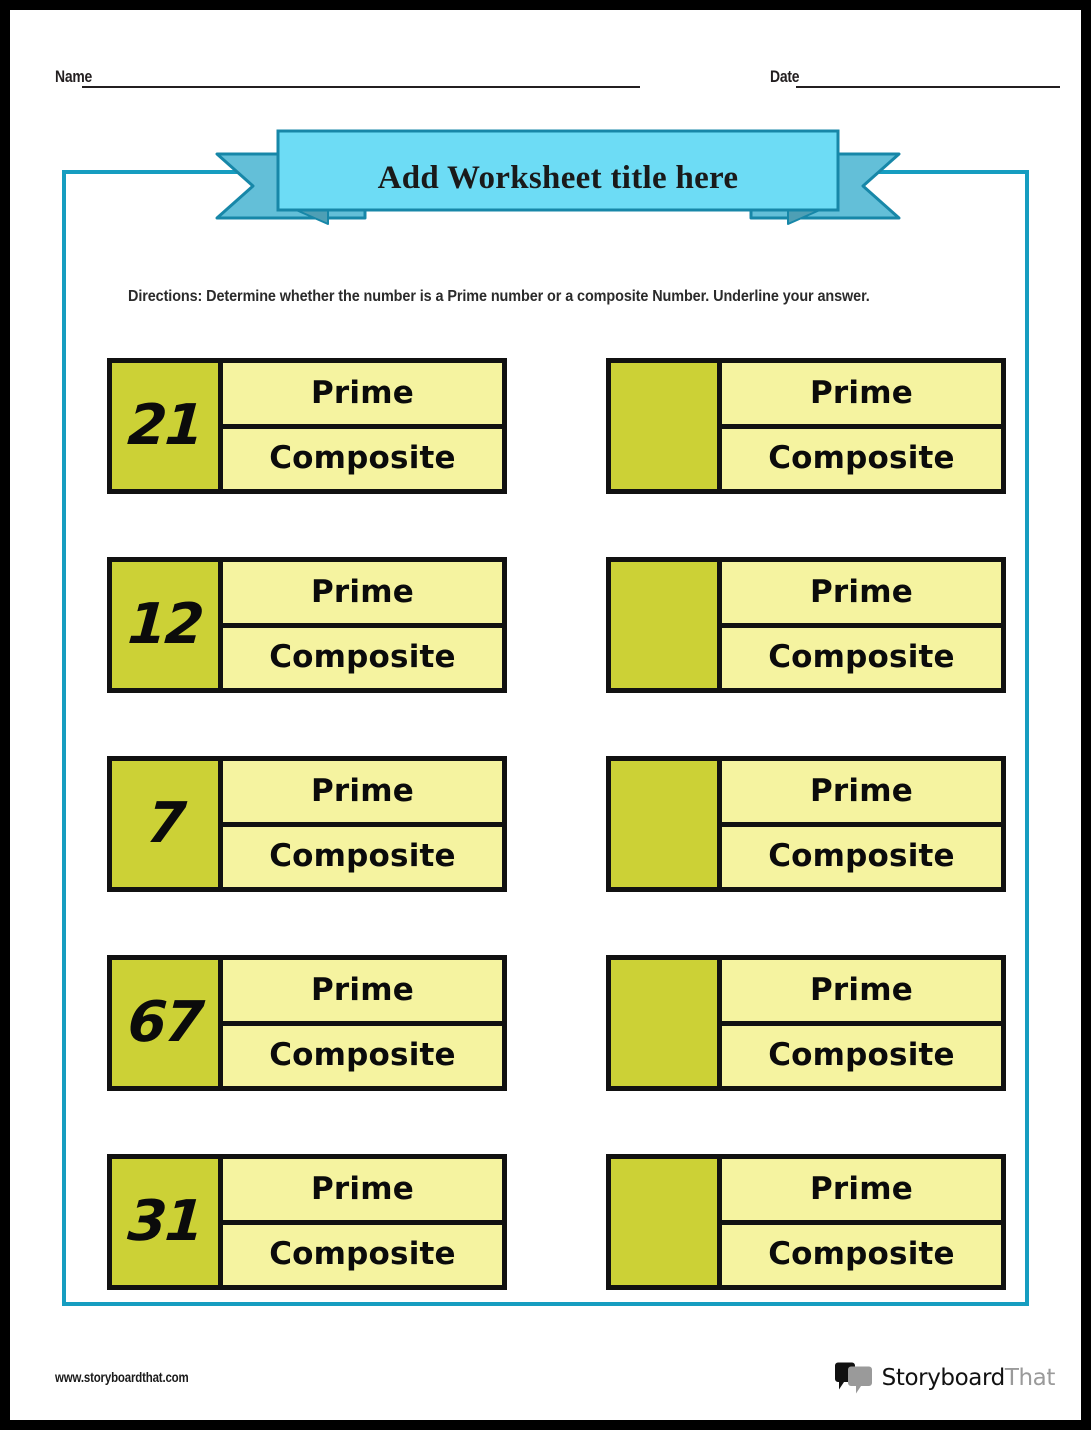  Describe the element at coordinates (165, 823) in the screenshot. I see `number-value: 7` at that location.